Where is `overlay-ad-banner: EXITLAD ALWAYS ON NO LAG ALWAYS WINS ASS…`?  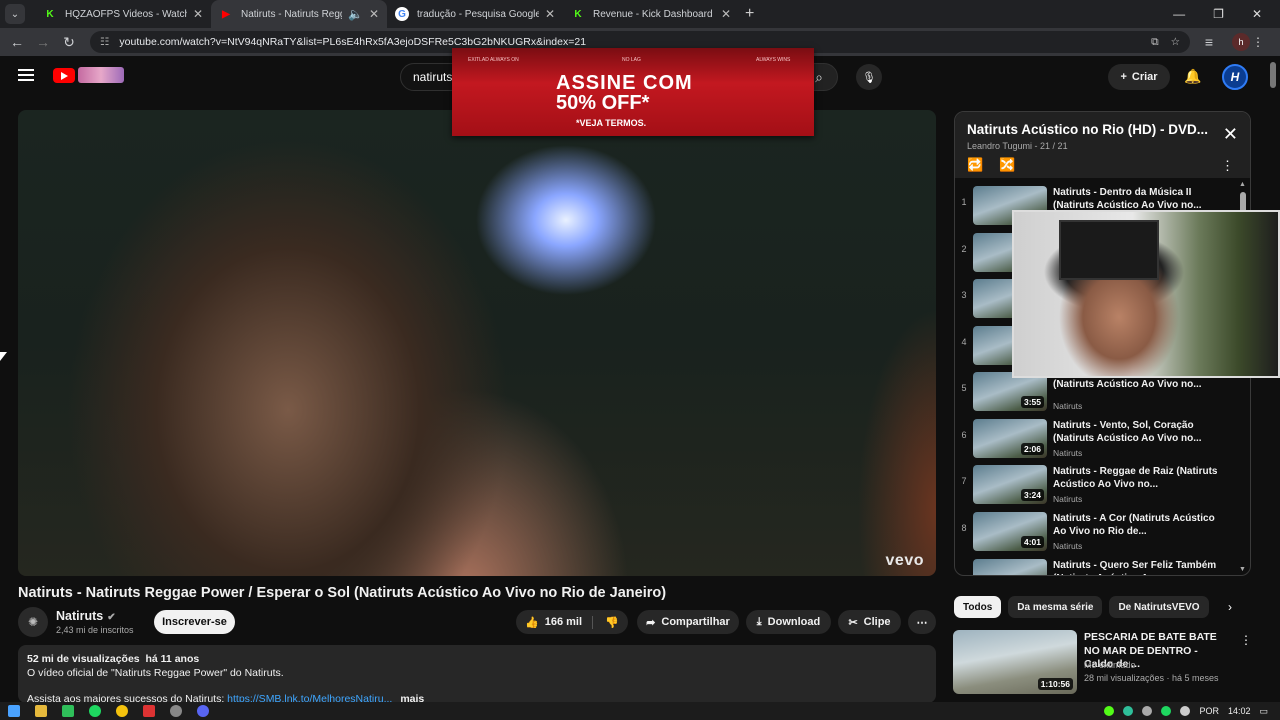 overlay-ad-banner: EXITLAD ALWAYS ON NO LAG ALWAYS WINS ASS… is located at coordinates (633, 92).